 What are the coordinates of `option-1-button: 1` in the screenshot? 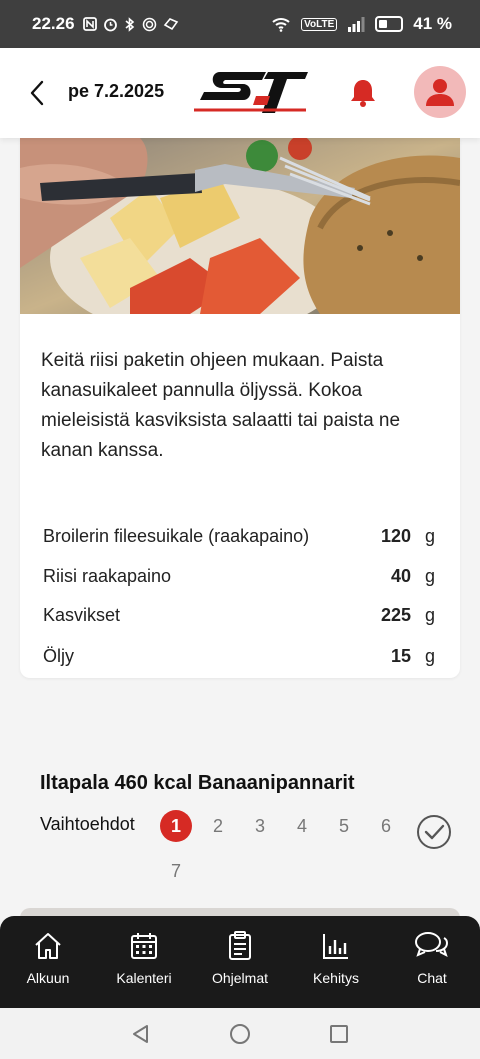 It's located at (176, 826).